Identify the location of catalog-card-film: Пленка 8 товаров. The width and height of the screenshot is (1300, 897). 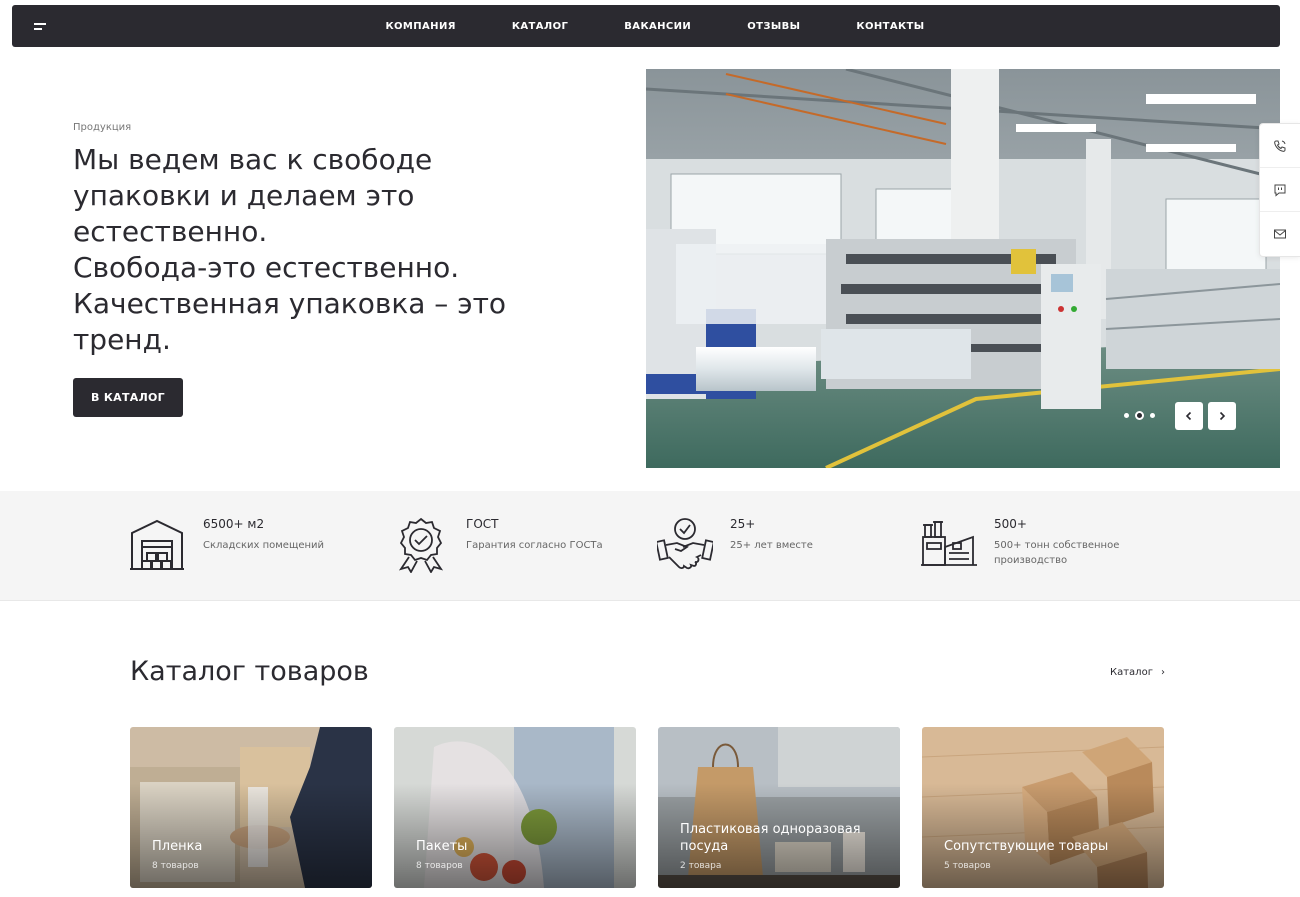
(251, 807).